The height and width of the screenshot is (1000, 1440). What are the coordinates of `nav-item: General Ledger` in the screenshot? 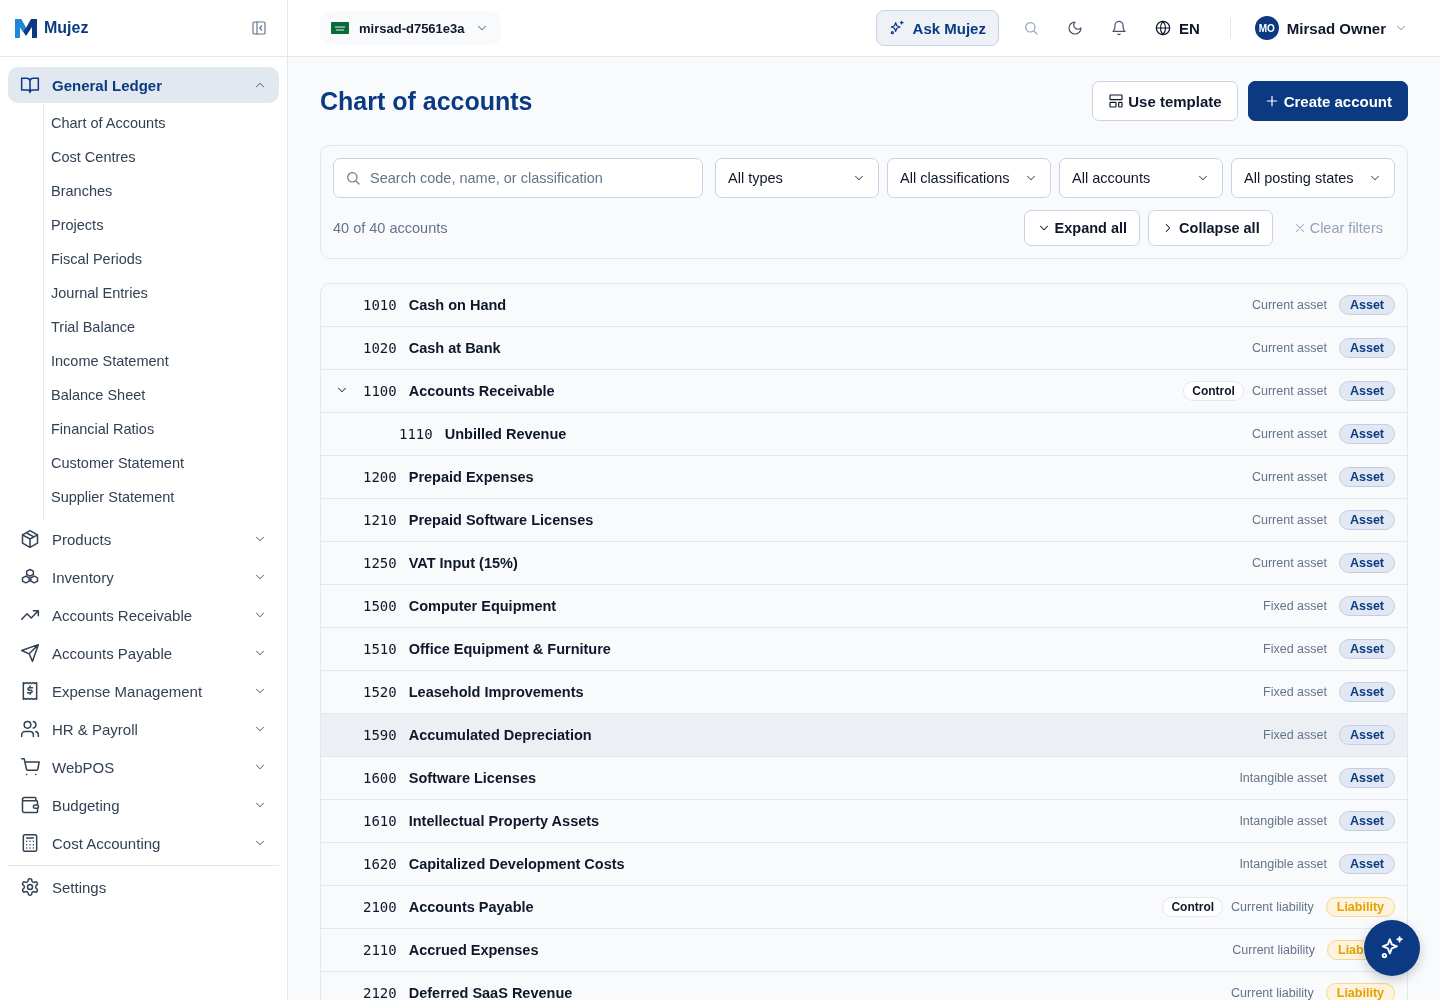 It's located at (143, 85).